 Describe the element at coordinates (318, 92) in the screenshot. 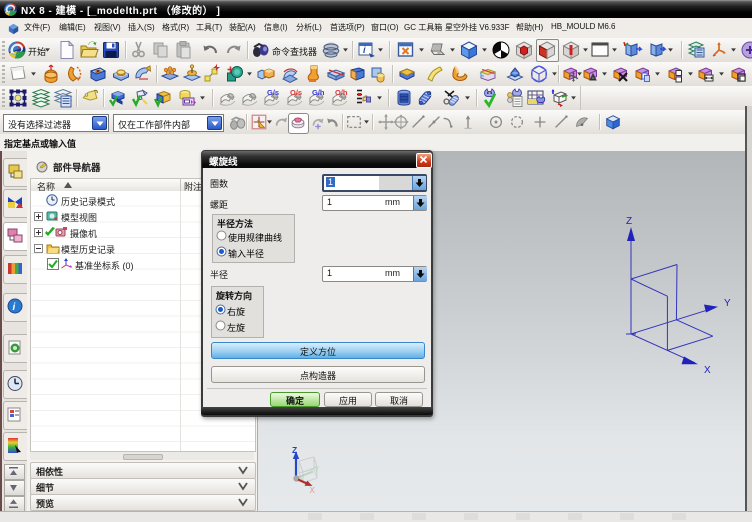

I see `svg-text: G/h` at that location.